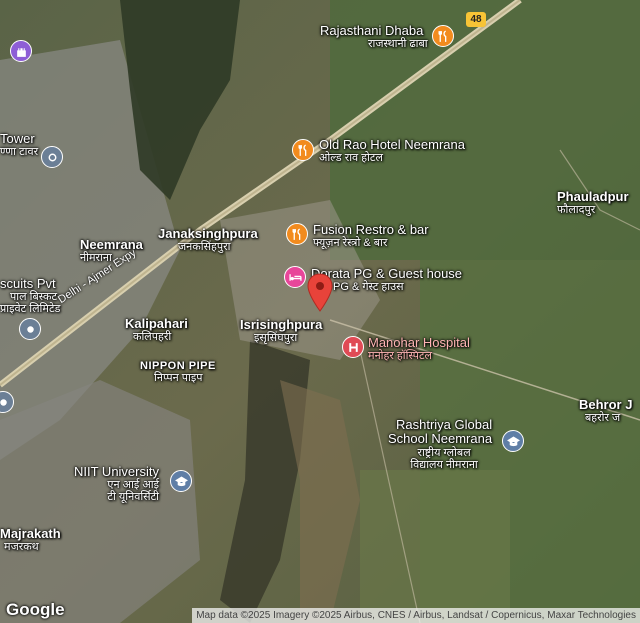 The height and width of the screenshot is (623, 640). Describe the element at coordinates (35, 609) in the screenshot. I see `google-logo: Google` at that location.